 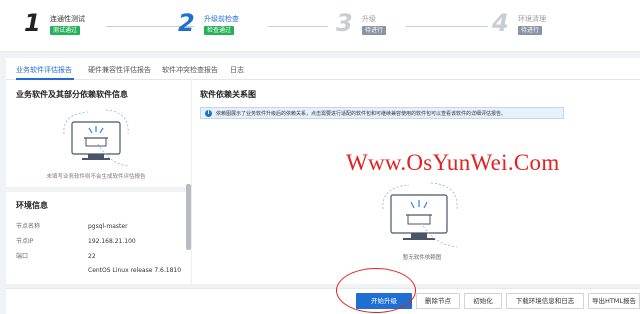 I want to click on step-number: 3, so click(x=344, y=23).